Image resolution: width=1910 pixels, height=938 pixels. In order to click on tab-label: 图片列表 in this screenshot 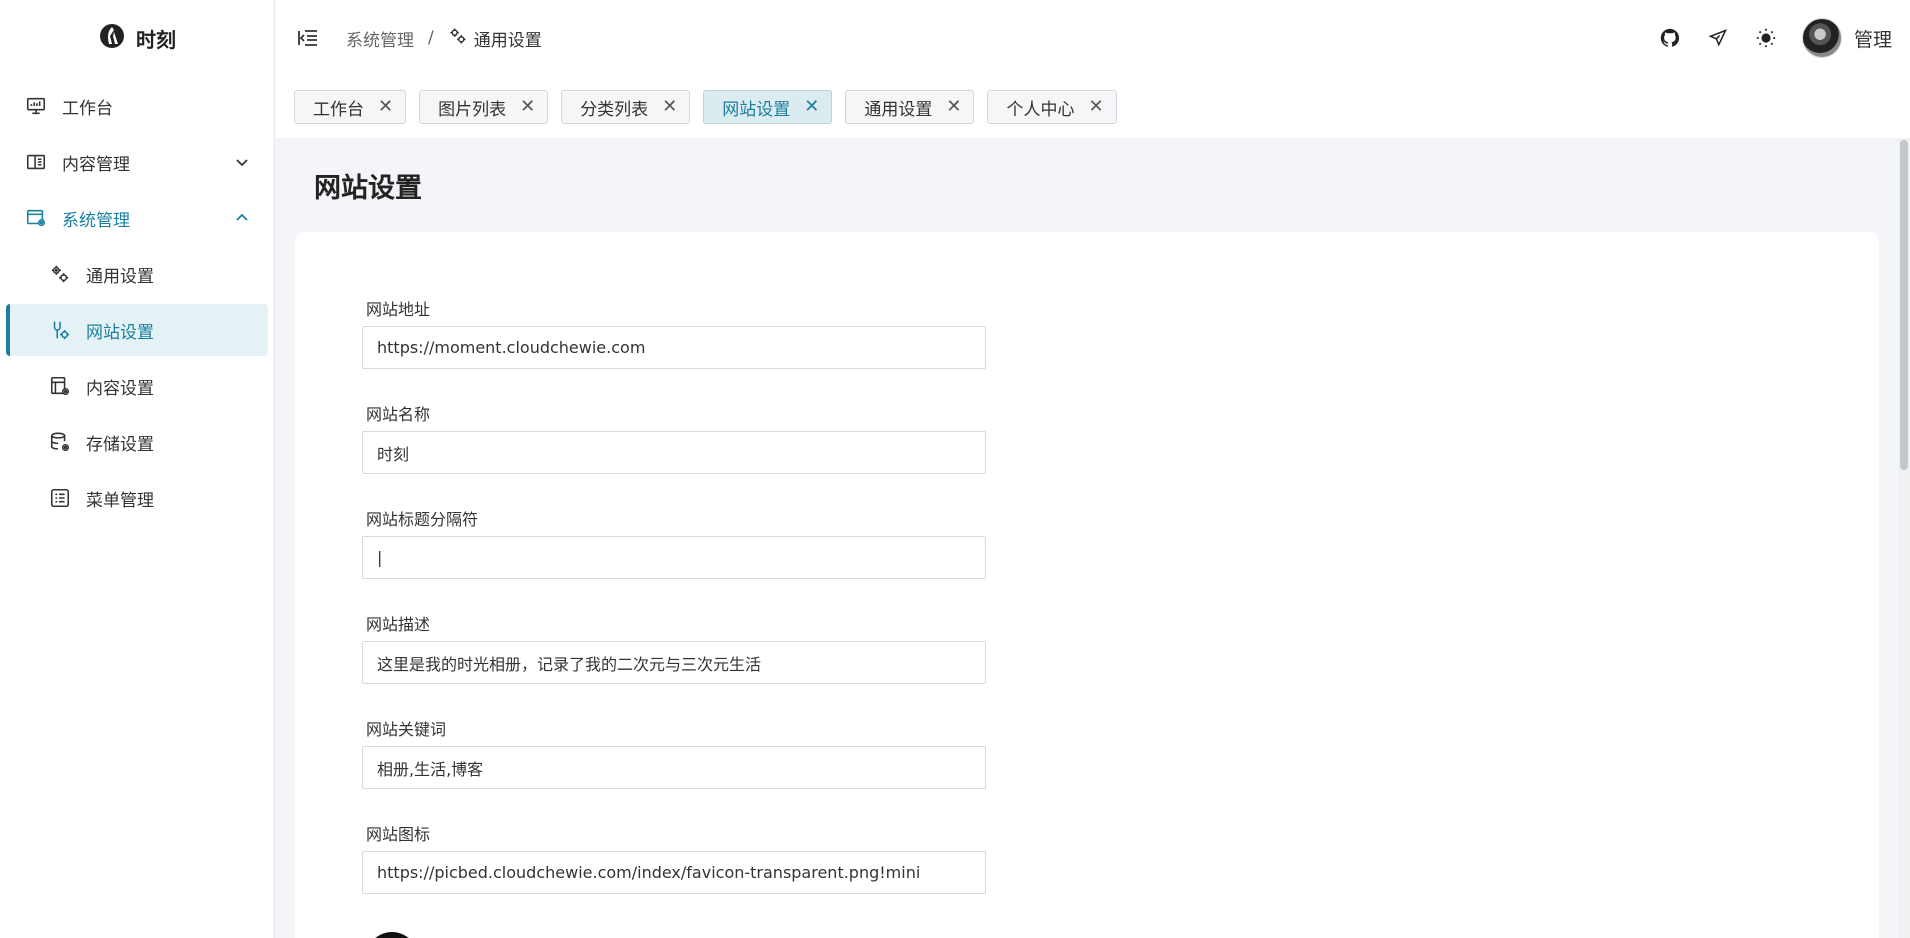, I will do `click(472, 109)`.